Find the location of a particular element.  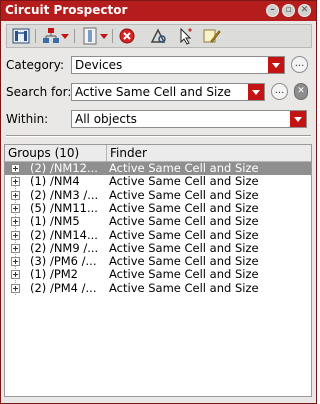

table-row: (2) /NM14... Active Same Cell and Size is located at coordinates (158, 234).